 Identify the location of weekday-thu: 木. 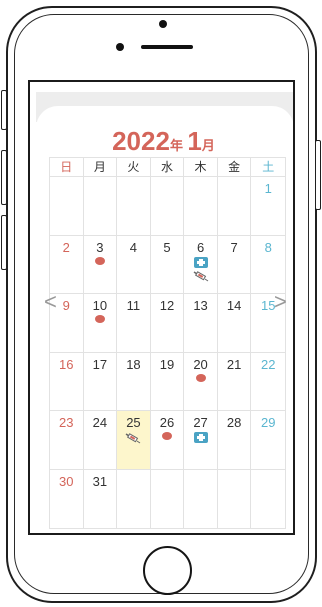
(201, 167).